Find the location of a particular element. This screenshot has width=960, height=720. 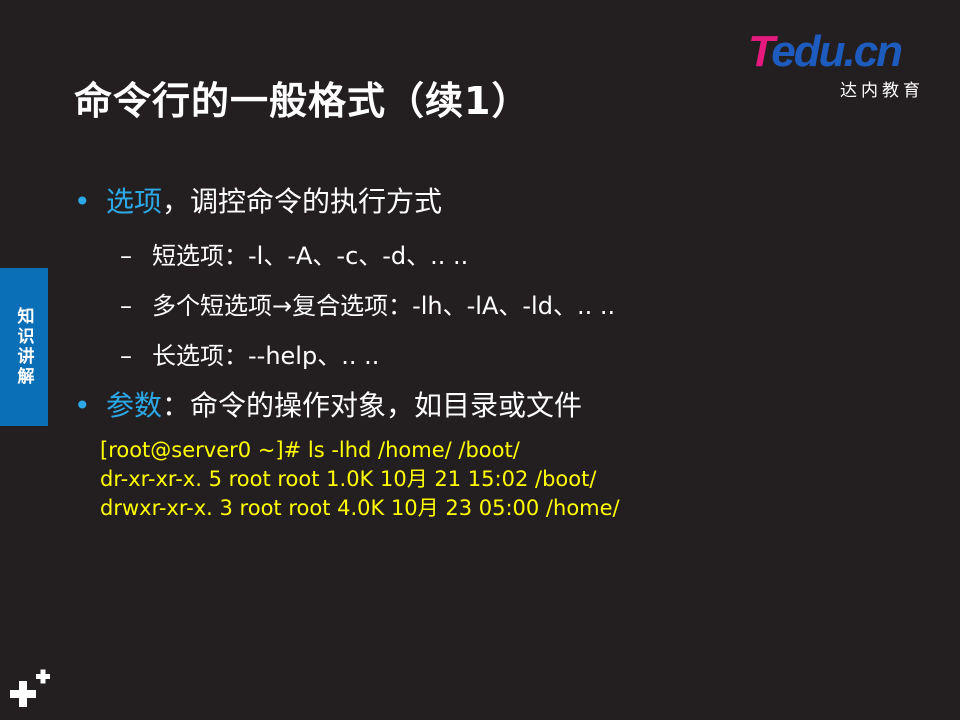

logo-wordmark: Tedu.cn is located at coordinates (825, 51).